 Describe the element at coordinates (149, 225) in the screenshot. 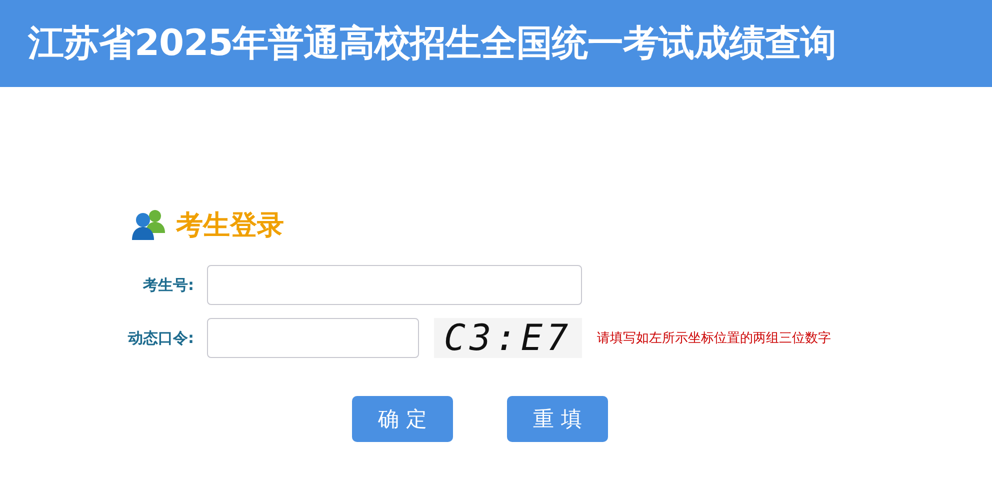

I see `users-icon` at that location.